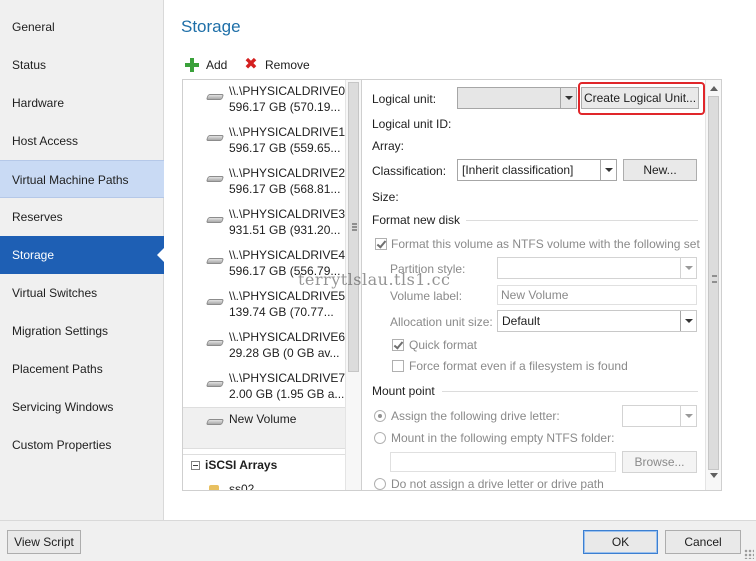  I want to click on list-scrollbar-thumb, so click(353, 227).